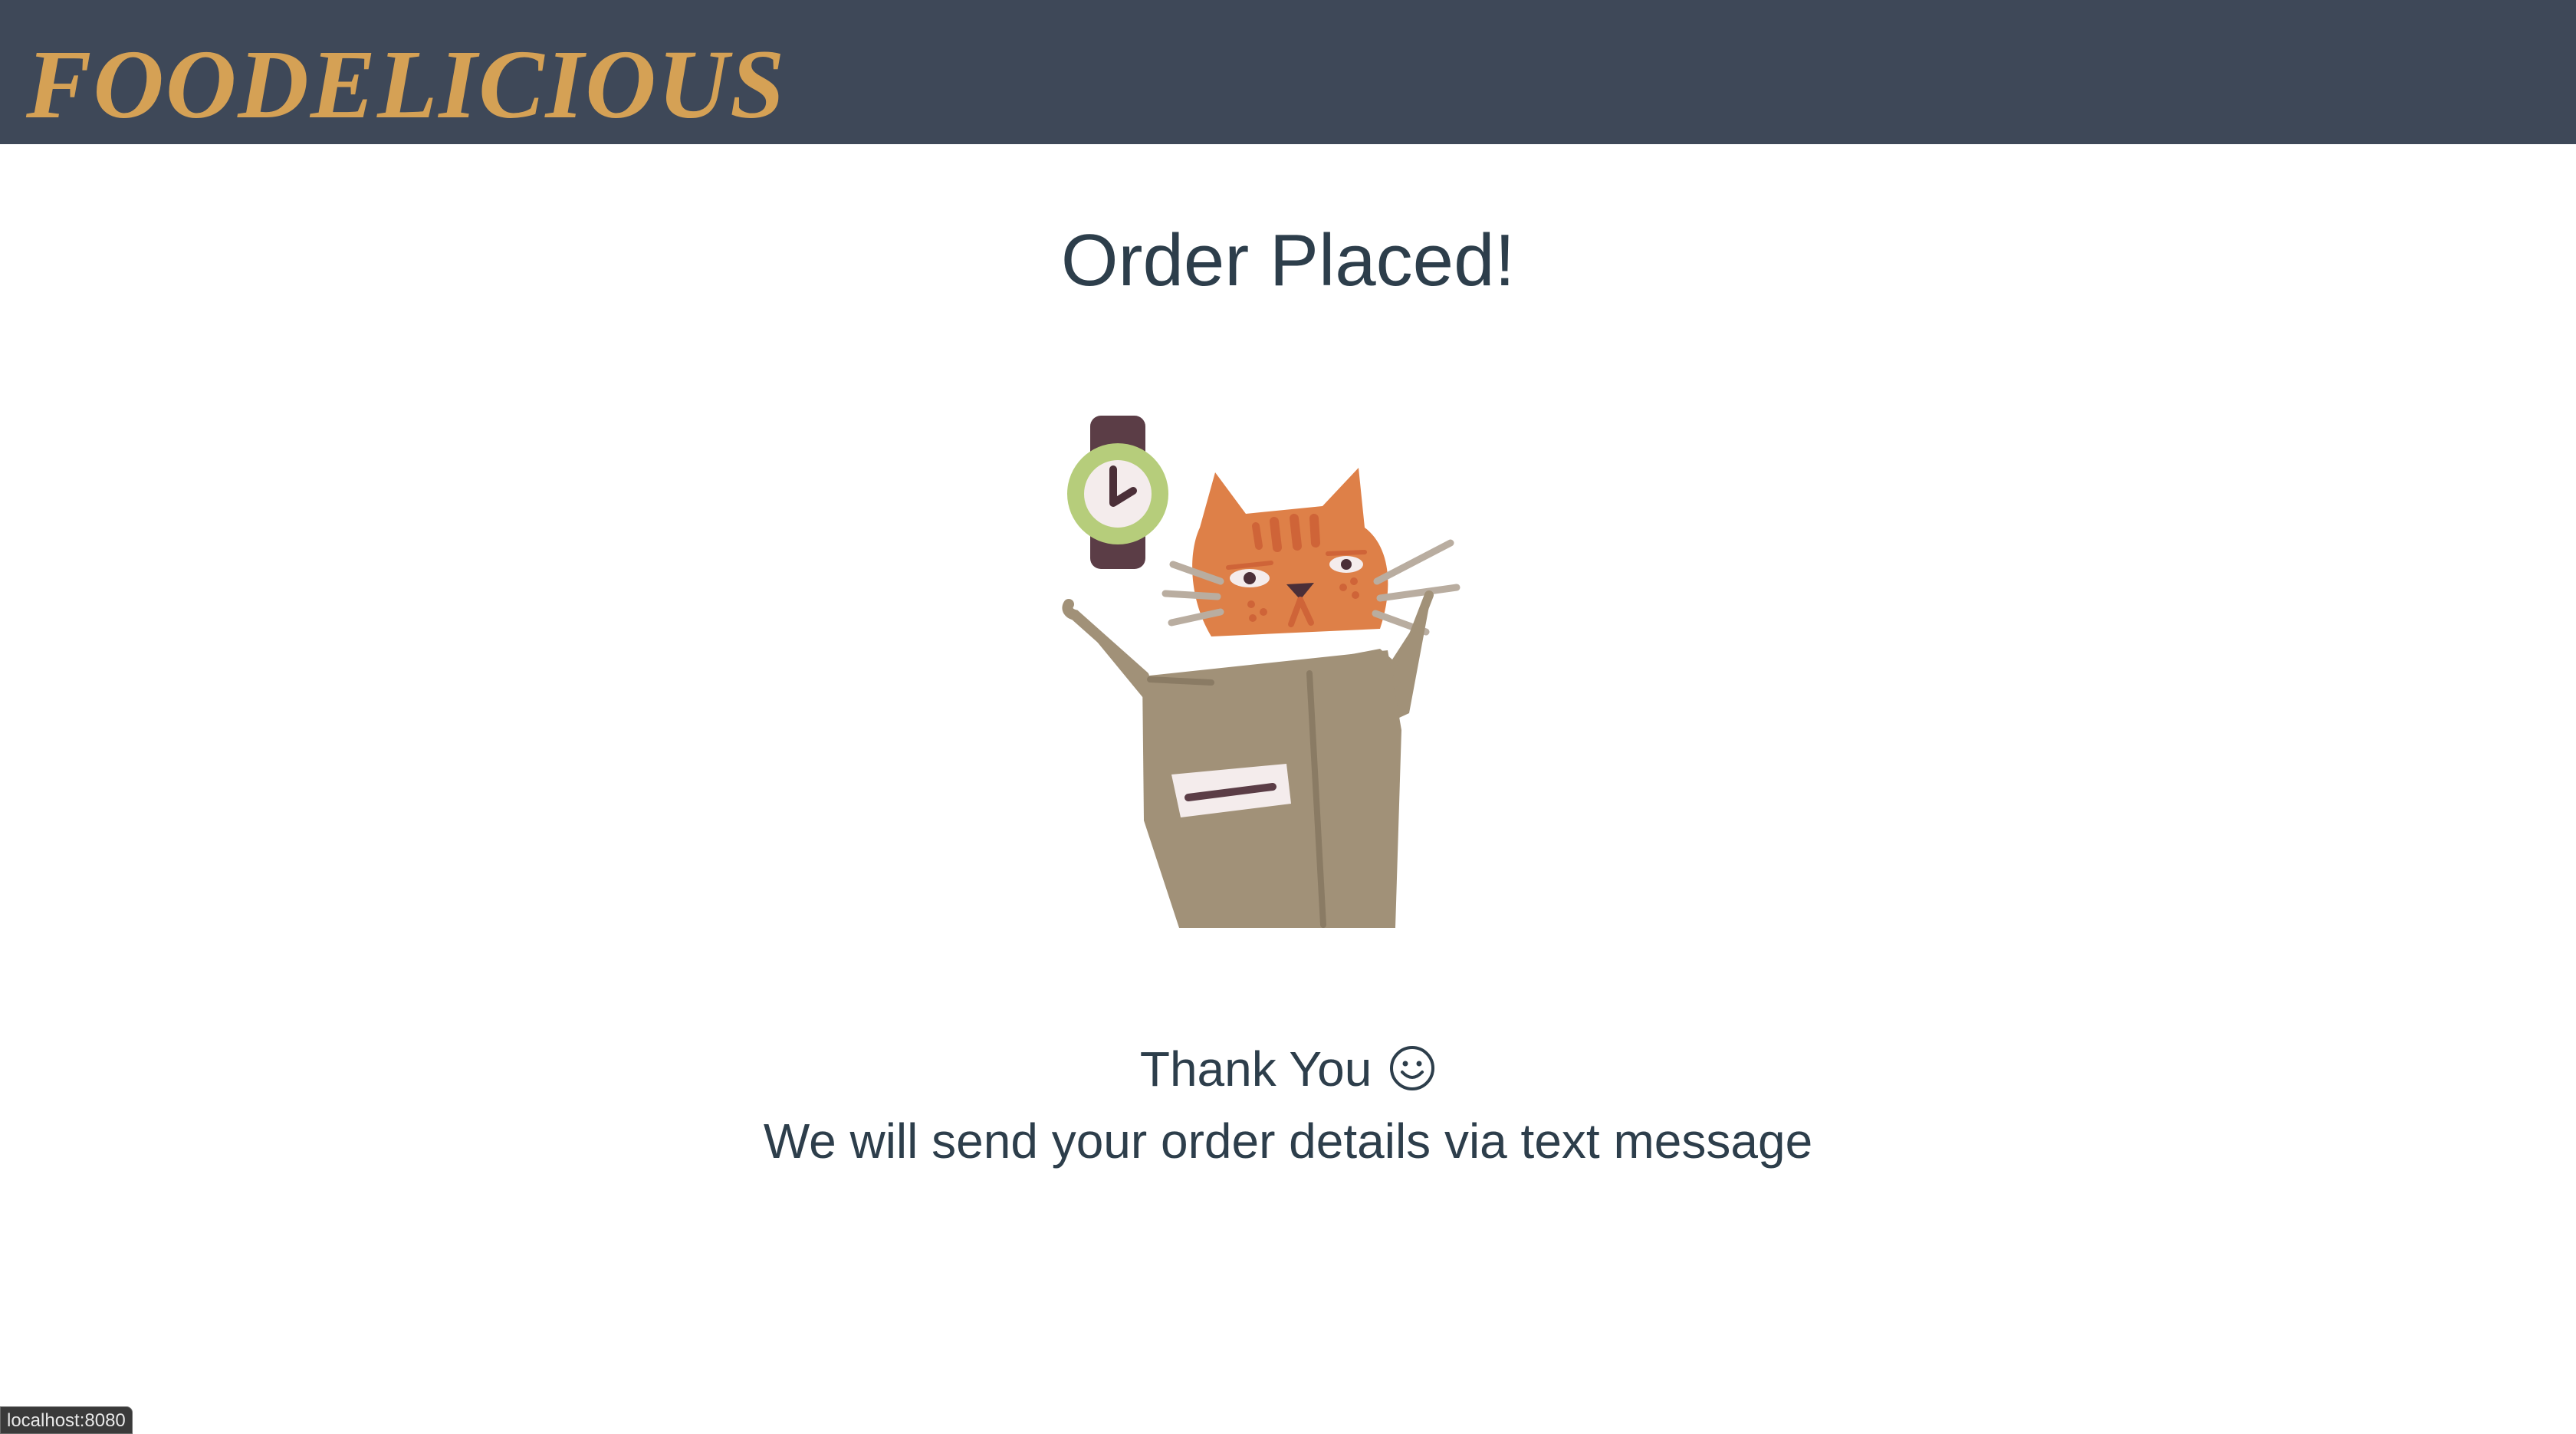 This screenshot has width=2576, height=1434. Describe the element at coordinates (1288, 260) in the screenshot. I see `page-title: Order Placed!` at that location.